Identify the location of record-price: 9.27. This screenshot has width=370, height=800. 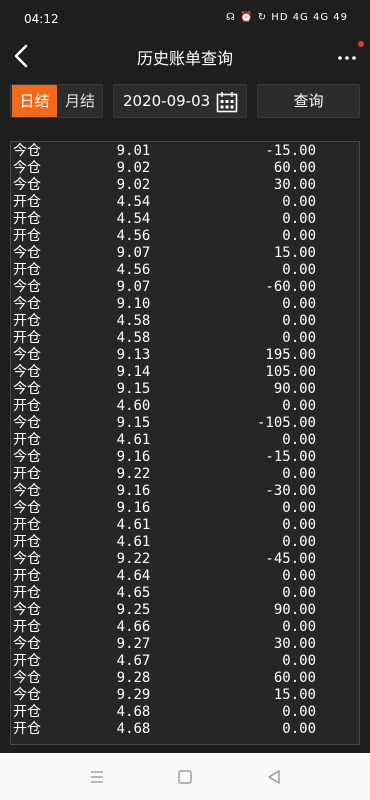
(133, 644).